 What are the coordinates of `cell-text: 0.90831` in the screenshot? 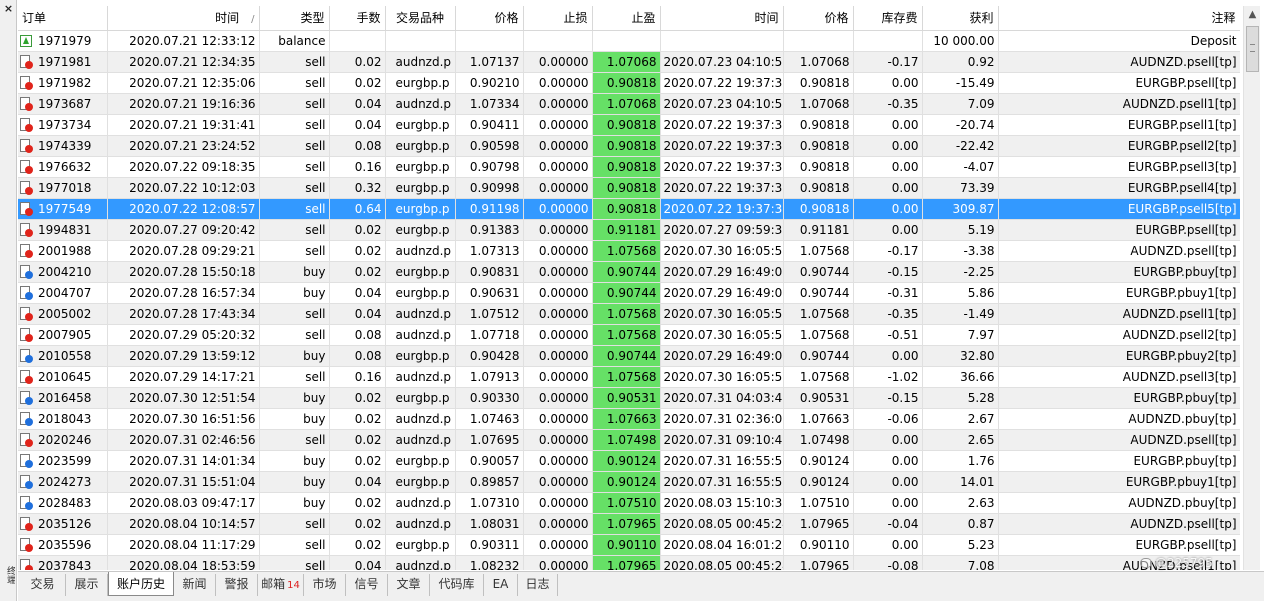 It's located at (494, 271).